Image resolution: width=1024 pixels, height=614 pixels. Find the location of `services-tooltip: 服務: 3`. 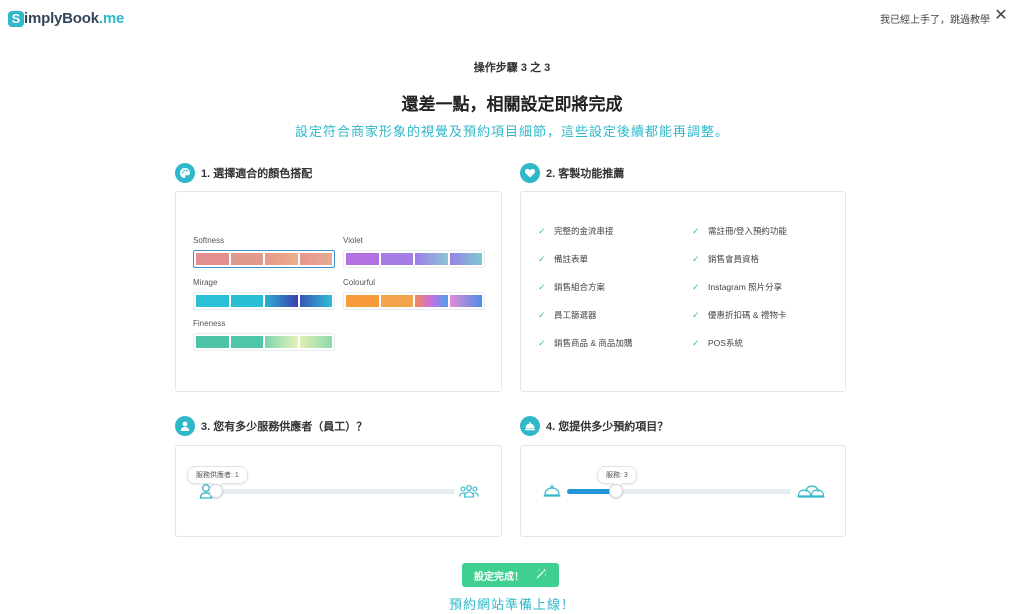

services-tooltip: 服務: 3 is located at coordinates (617, 475).